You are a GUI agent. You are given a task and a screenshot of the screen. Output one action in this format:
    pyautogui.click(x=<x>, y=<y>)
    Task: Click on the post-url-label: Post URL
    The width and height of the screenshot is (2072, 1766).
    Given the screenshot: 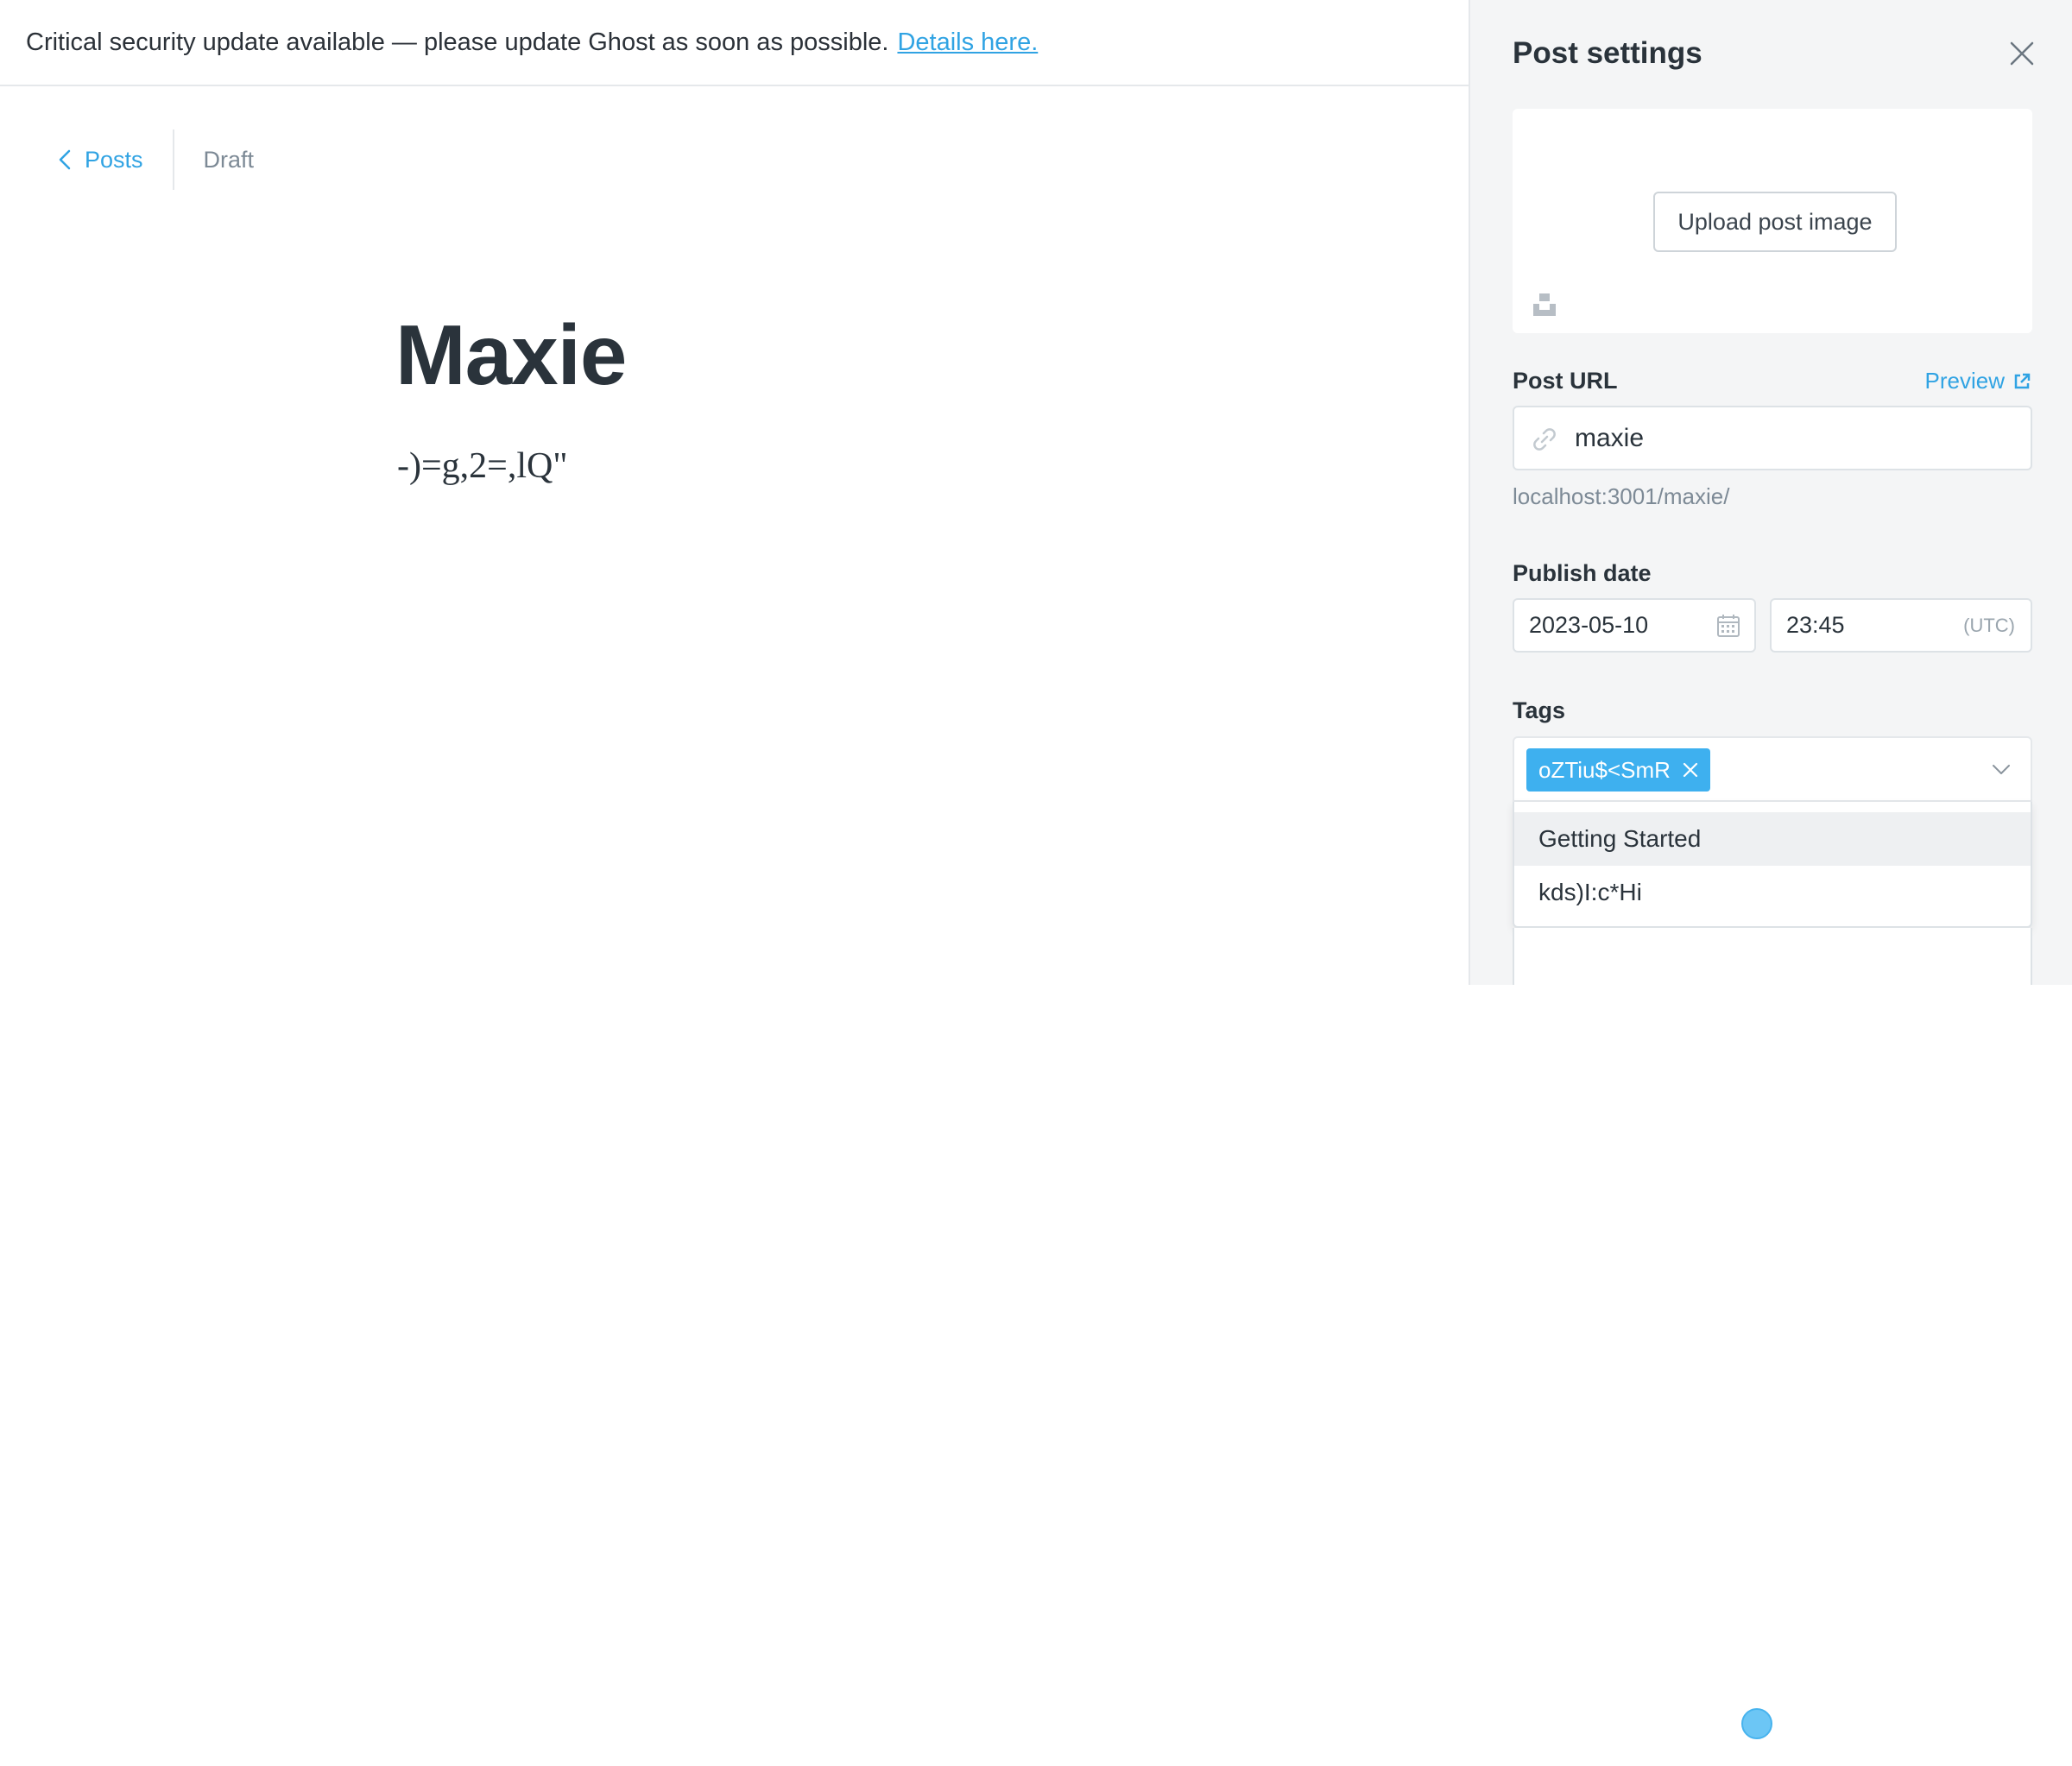 What is the action you would take?
    pyautogui.click(x=1565, y=381)
    